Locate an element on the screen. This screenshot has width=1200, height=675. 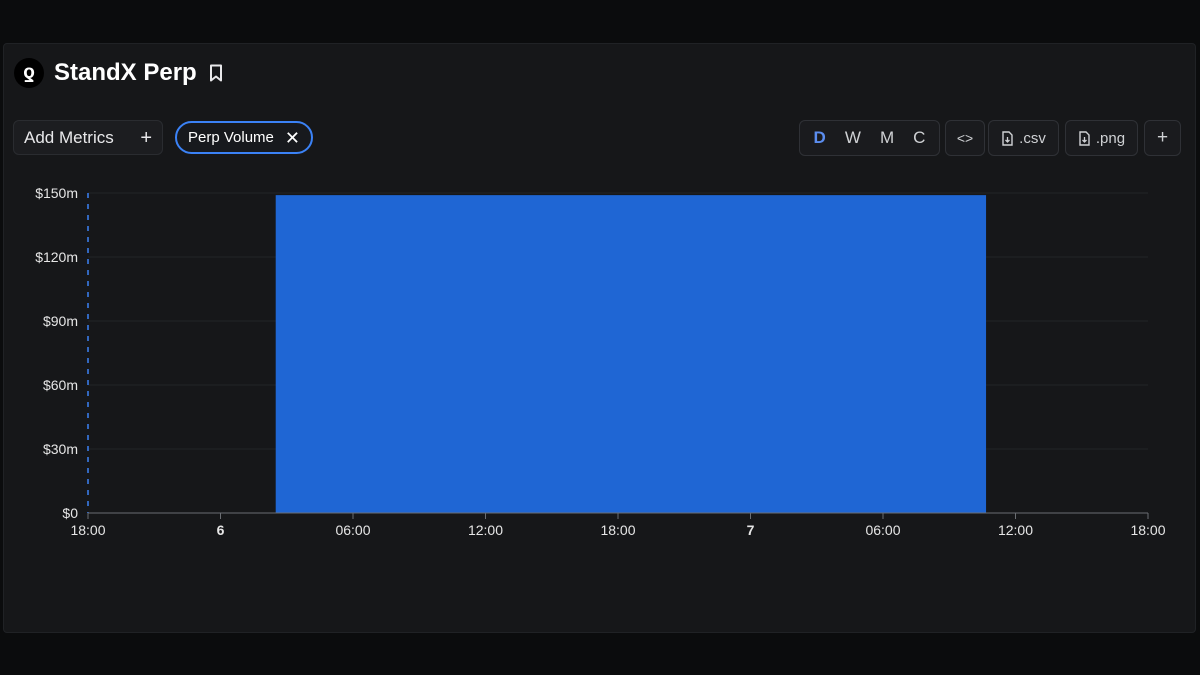
x-tick-label: 7 is located at coordinates (751, 530).